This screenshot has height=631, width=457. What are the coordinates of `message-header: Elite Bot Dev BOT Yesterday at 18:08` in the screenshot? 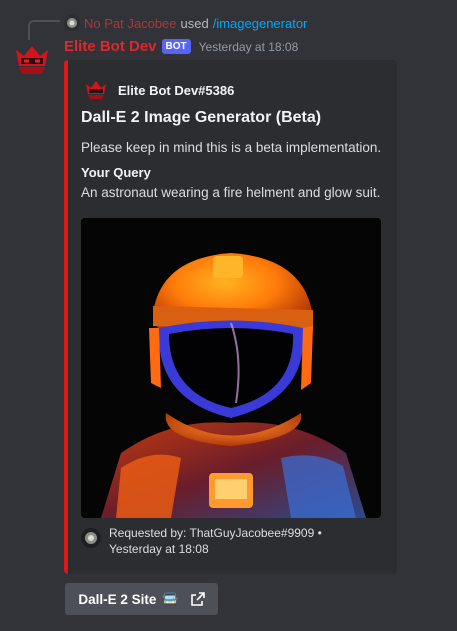 It's located at (181, 46).